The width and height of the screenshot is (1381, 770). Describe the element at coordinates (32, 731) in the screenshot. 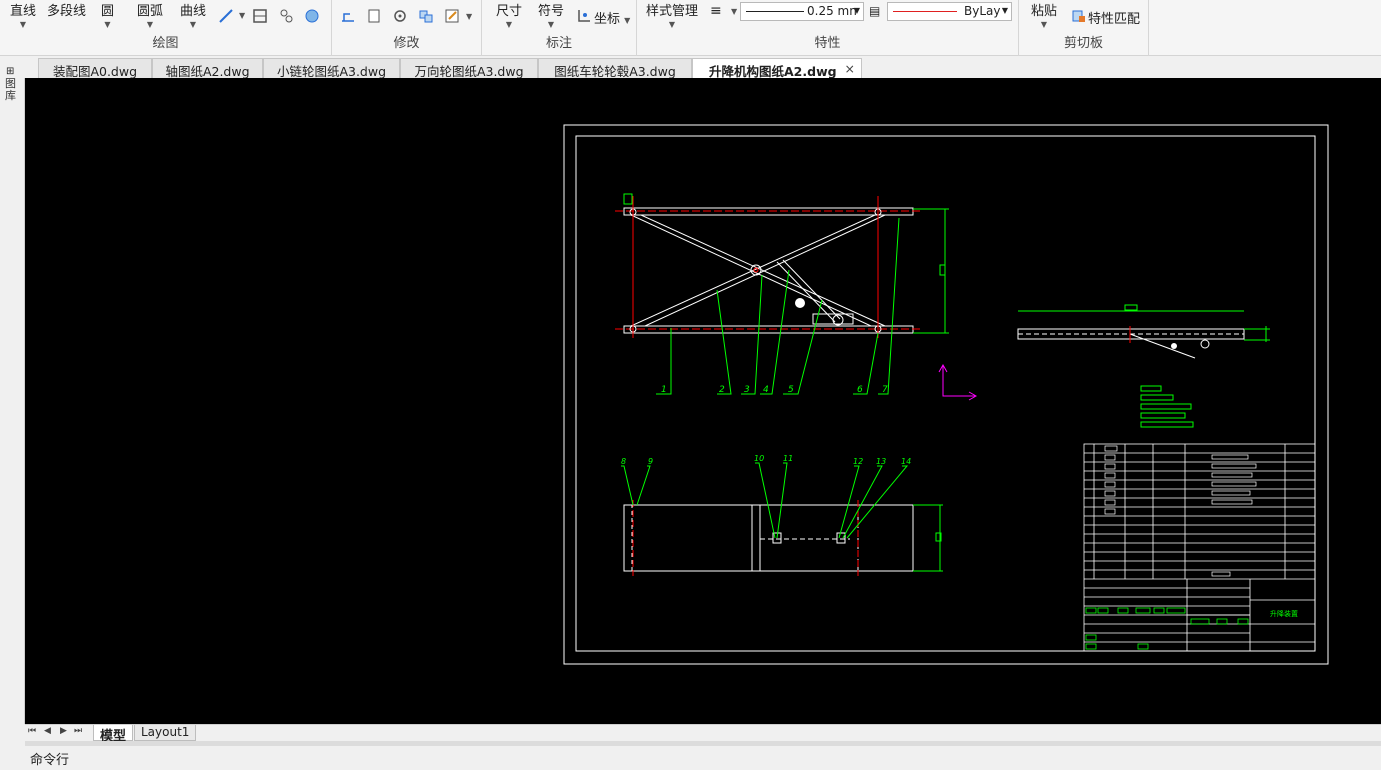

I see `first-layout-icon: ⏮` at that location.